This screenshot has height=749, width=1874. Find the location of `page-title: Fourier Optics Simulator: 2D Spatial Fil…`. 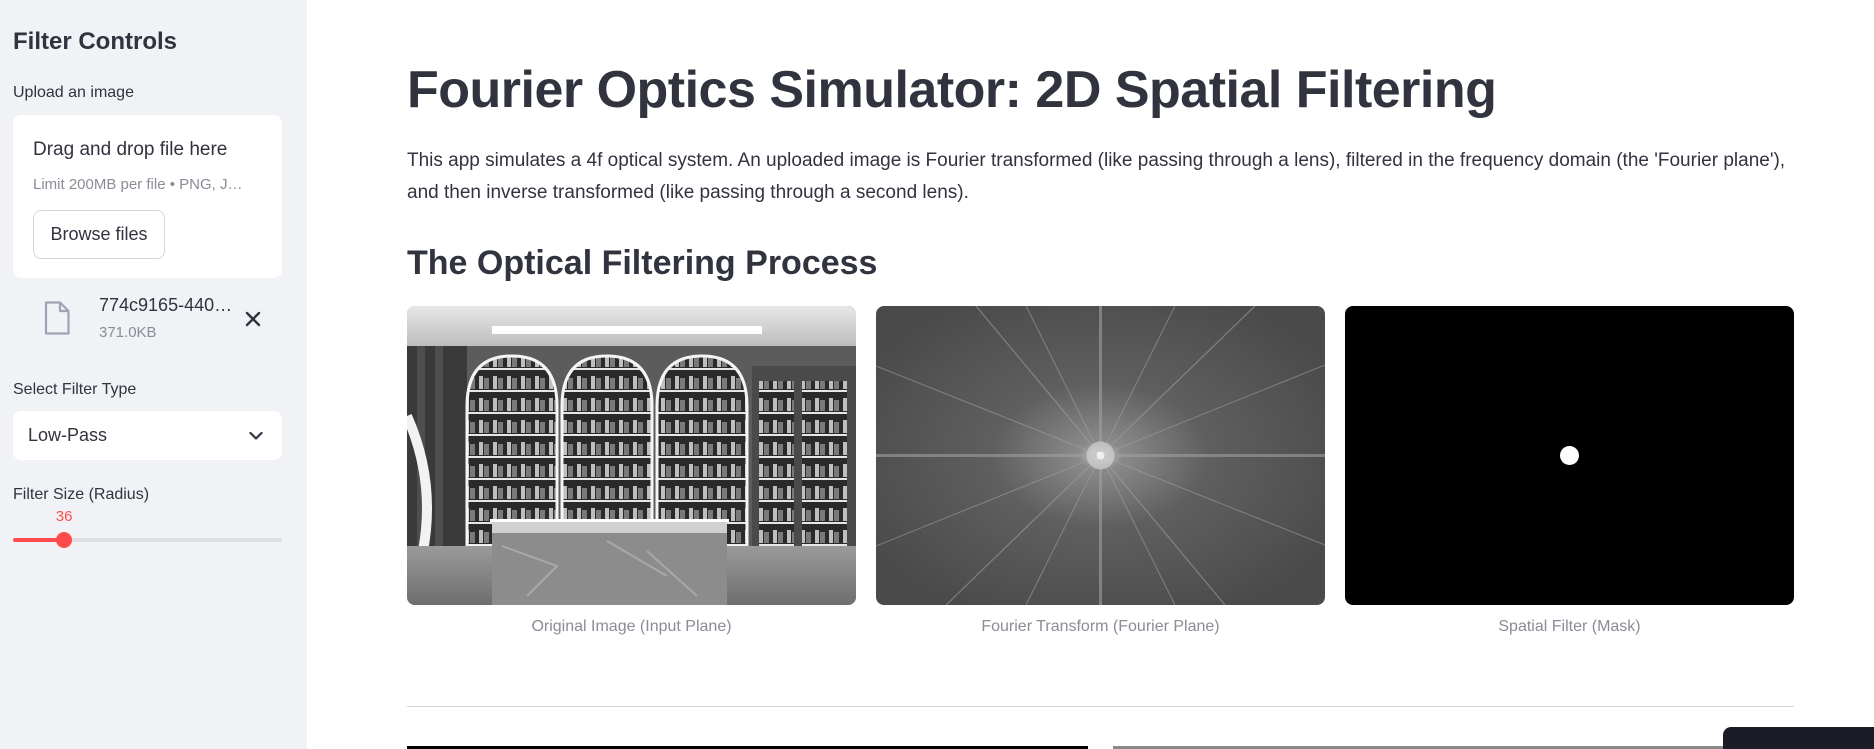

page-title: Fourier Optics Simulator: 2D Spatial Fil… is located at coordinates (952, 90).